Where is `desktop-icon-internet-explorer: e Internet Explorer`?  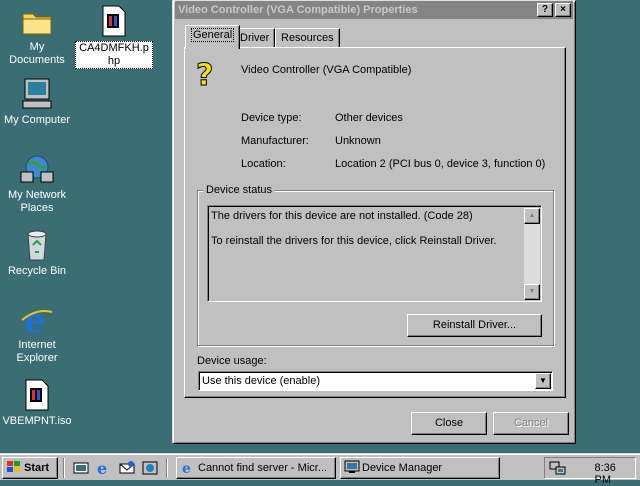 desktop-icon-internet-explorer: e Internet Explorer is located at coordinates (37, 333).